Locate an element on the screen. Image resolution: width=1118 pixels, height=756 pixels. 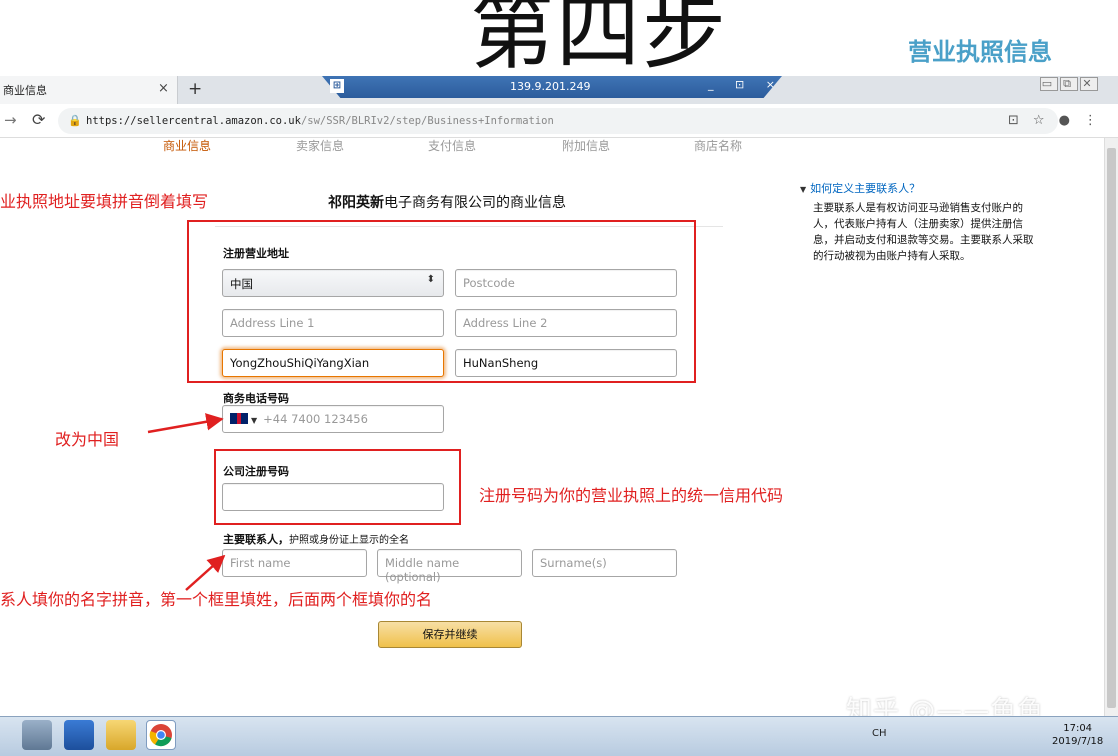
save-and-continue-button: 保存并继续 is located at coordinates (450, 634).